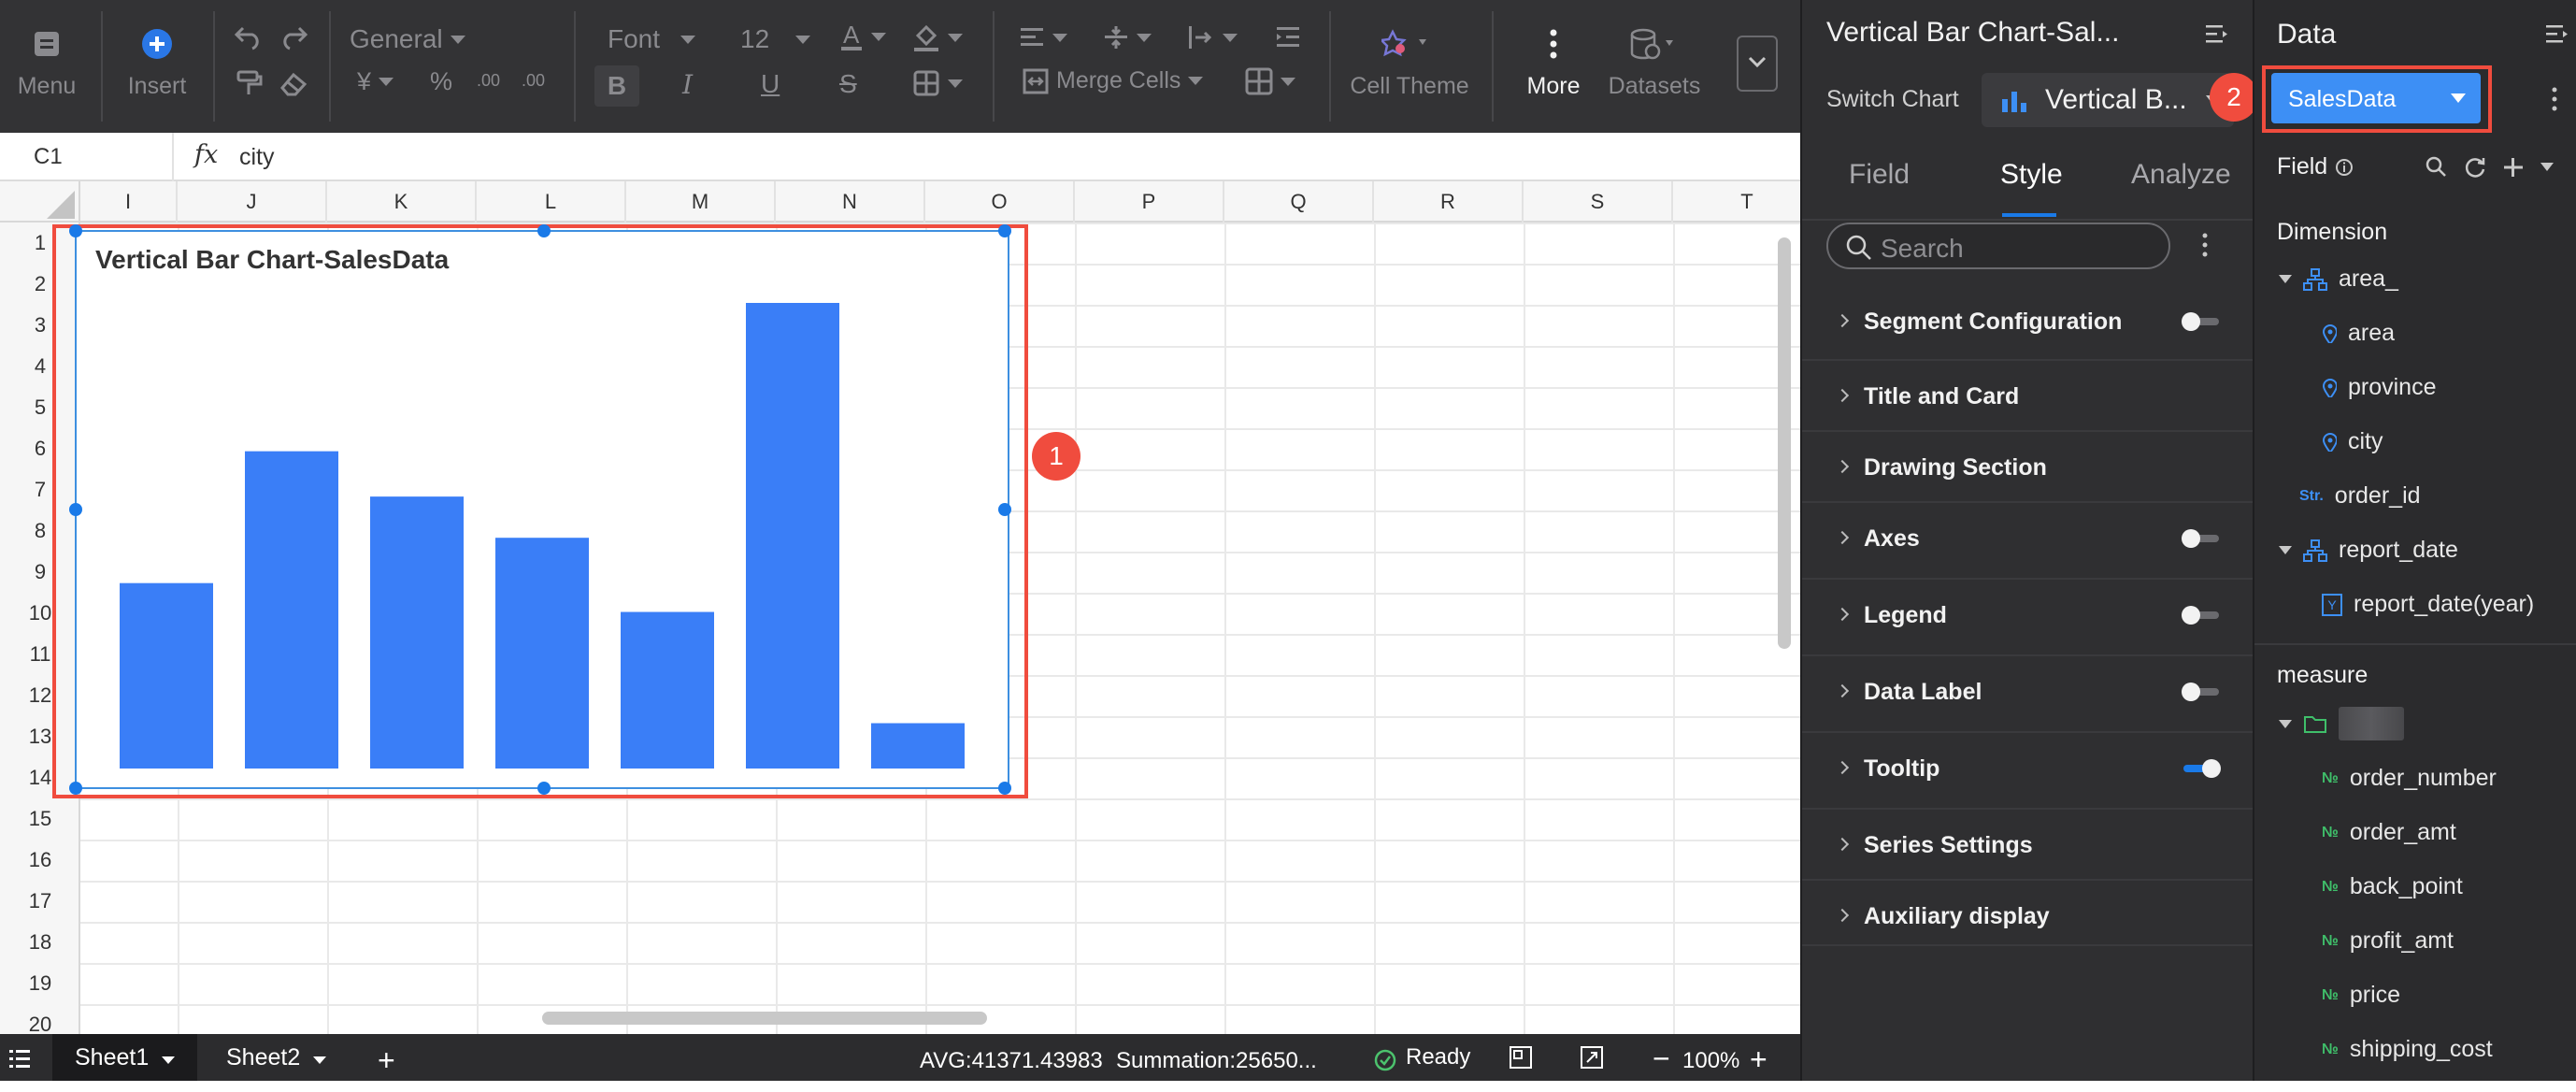 The image size is (2576, 1092). Describe the element at coordinates (1758, 1057) in the screenshot. I see `zoom-in-button: +` at that location.